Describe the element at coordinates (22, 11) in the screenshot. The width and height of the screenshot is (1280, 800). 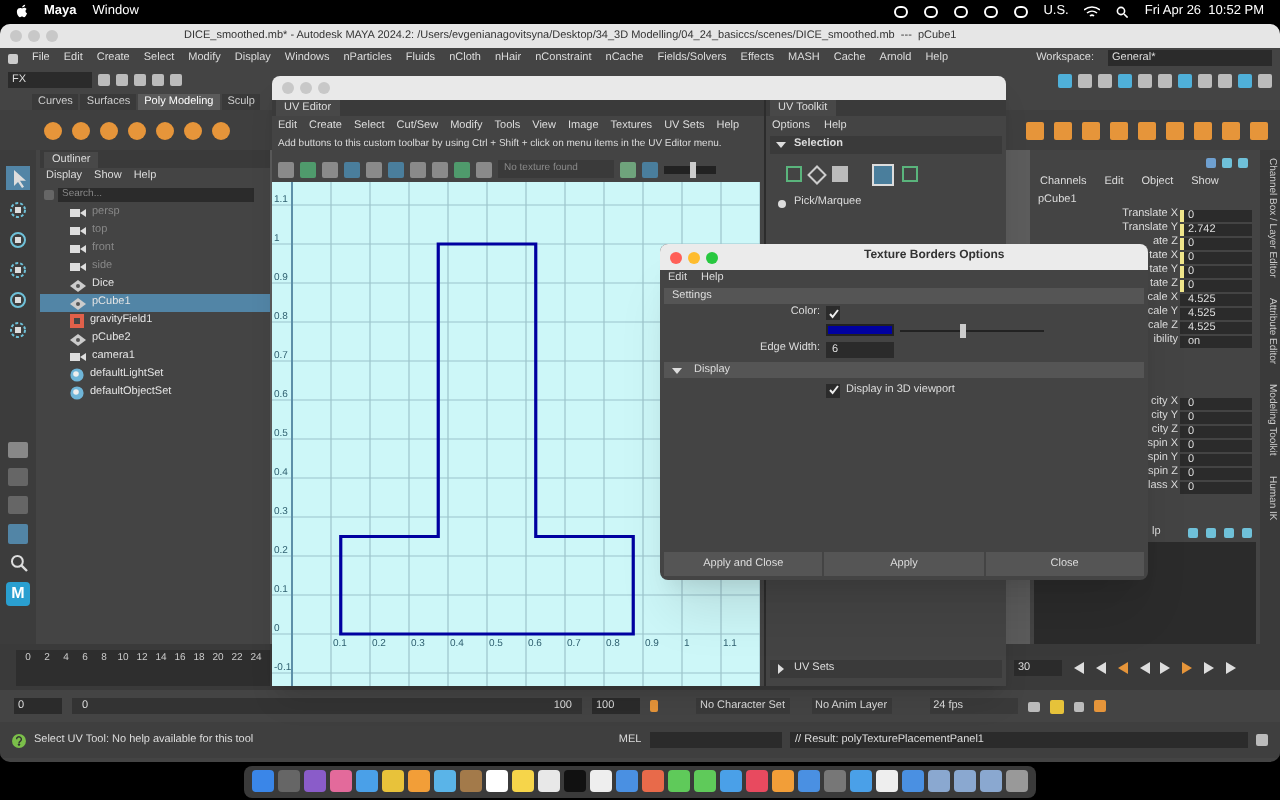
I see `apple-logo-icon` at that location.